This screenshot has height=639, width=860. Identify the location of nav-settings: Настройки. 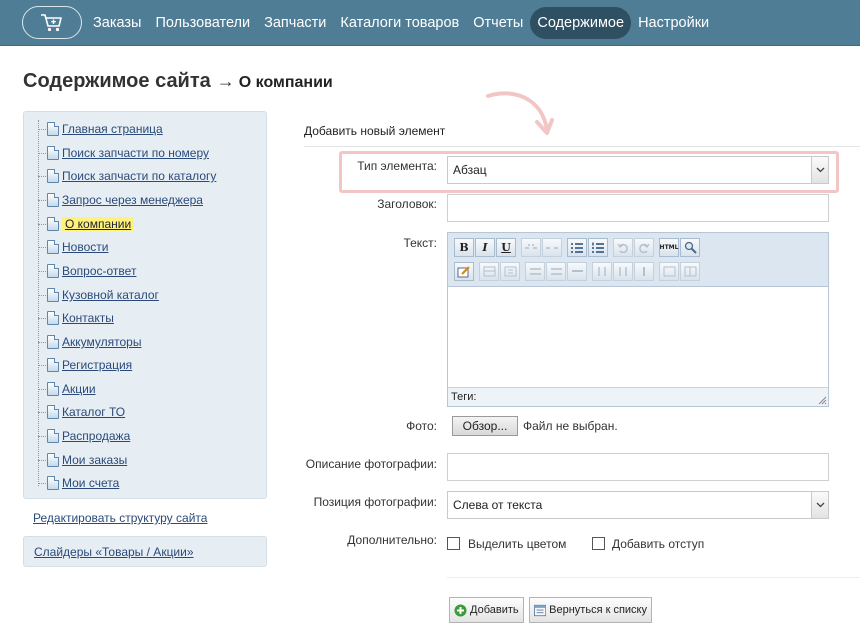
(673, 23).